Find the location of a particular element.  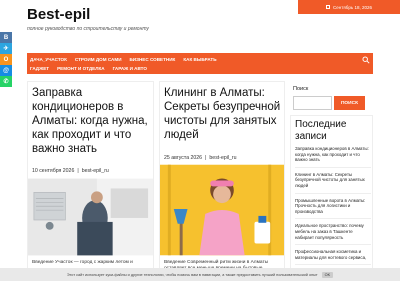

moimir-icon: @ is located at coordinates (6, 70).